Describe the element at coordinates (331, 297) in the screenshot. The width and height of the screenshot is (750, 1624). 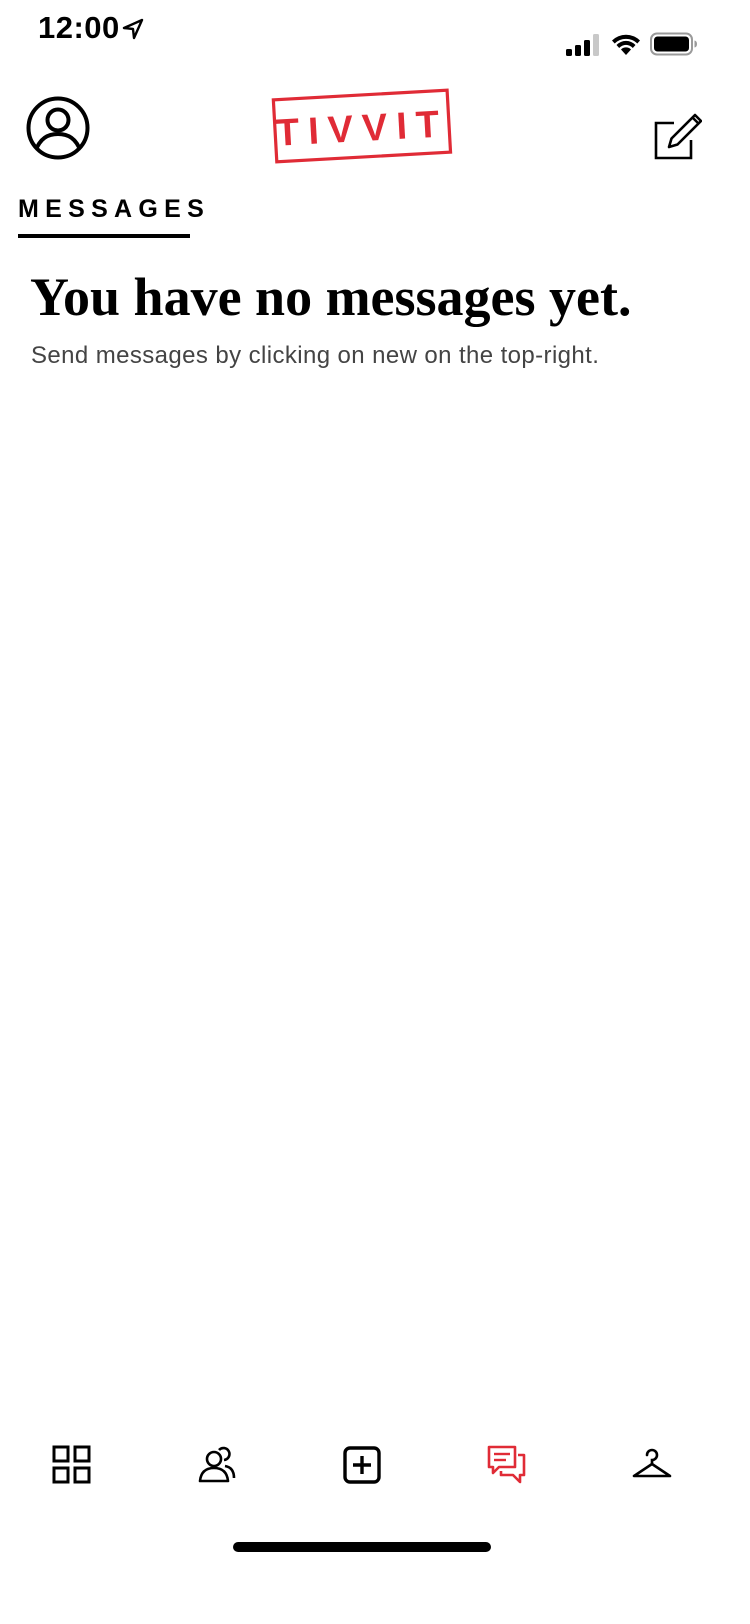
I see `empty-state-title: You have no messages yet.` at that location.